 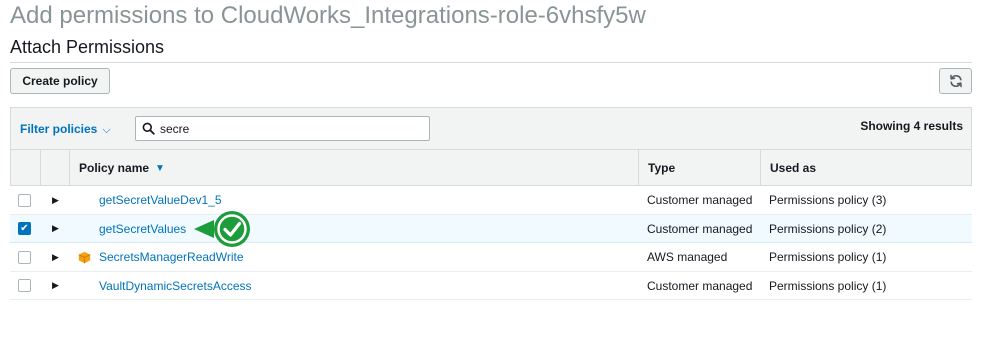 What do you see at coordinates (160, 200) in the screenshot?
I see `policy-name-link: getSecretValueDev1_5` at bounding box center [160, 200].